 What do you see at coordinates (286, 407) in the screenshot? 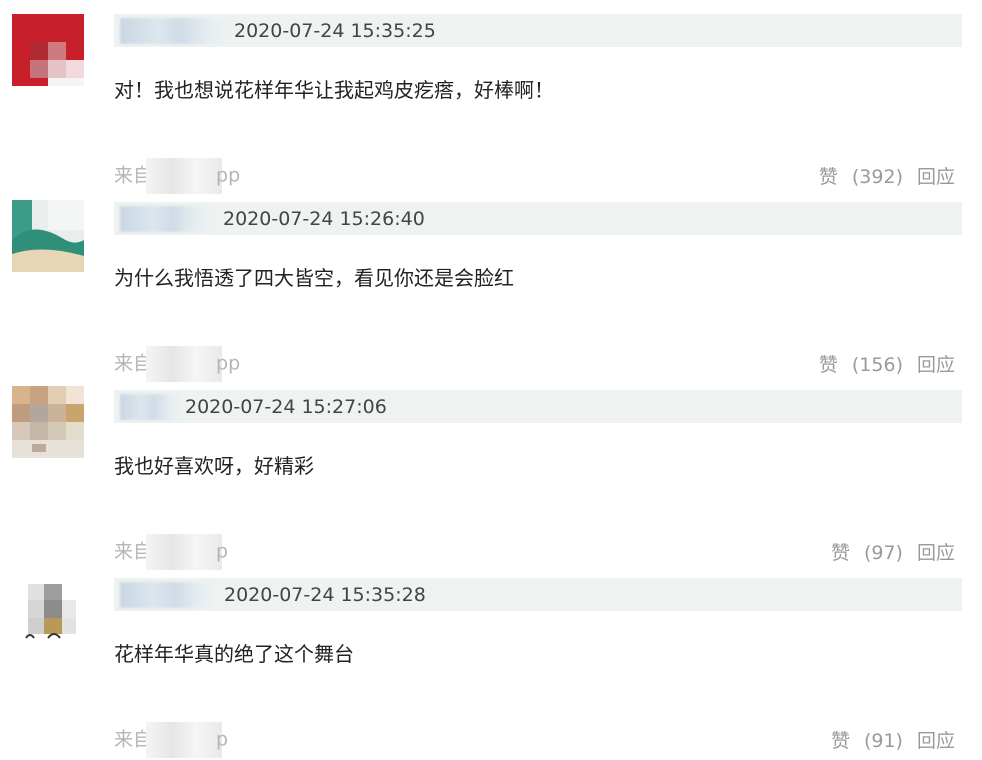
I see `comment-timestamp: 2020-07-24 15:27:06` at bounding box center [286, 407].